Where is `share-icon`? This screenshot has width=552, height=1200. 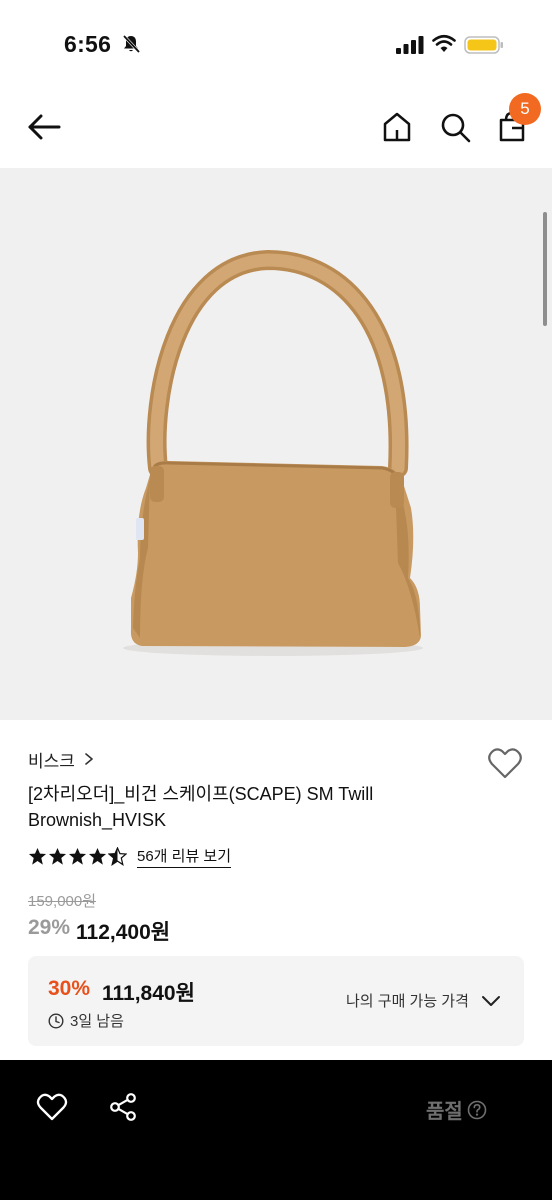
share-icon is located at coordinates (123, 1107).